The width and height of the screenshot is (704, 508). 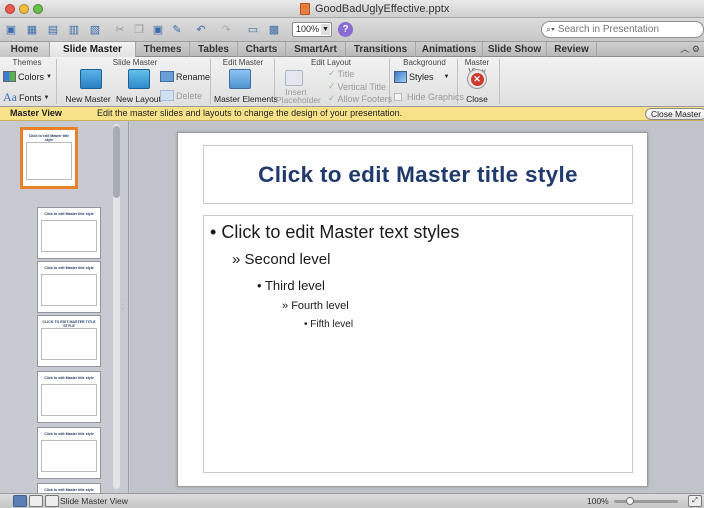 What do you see at coordinates (116, 306) in the screenshot?
I see `thumbnail-scrollbar` at bounding box center [116, 306].